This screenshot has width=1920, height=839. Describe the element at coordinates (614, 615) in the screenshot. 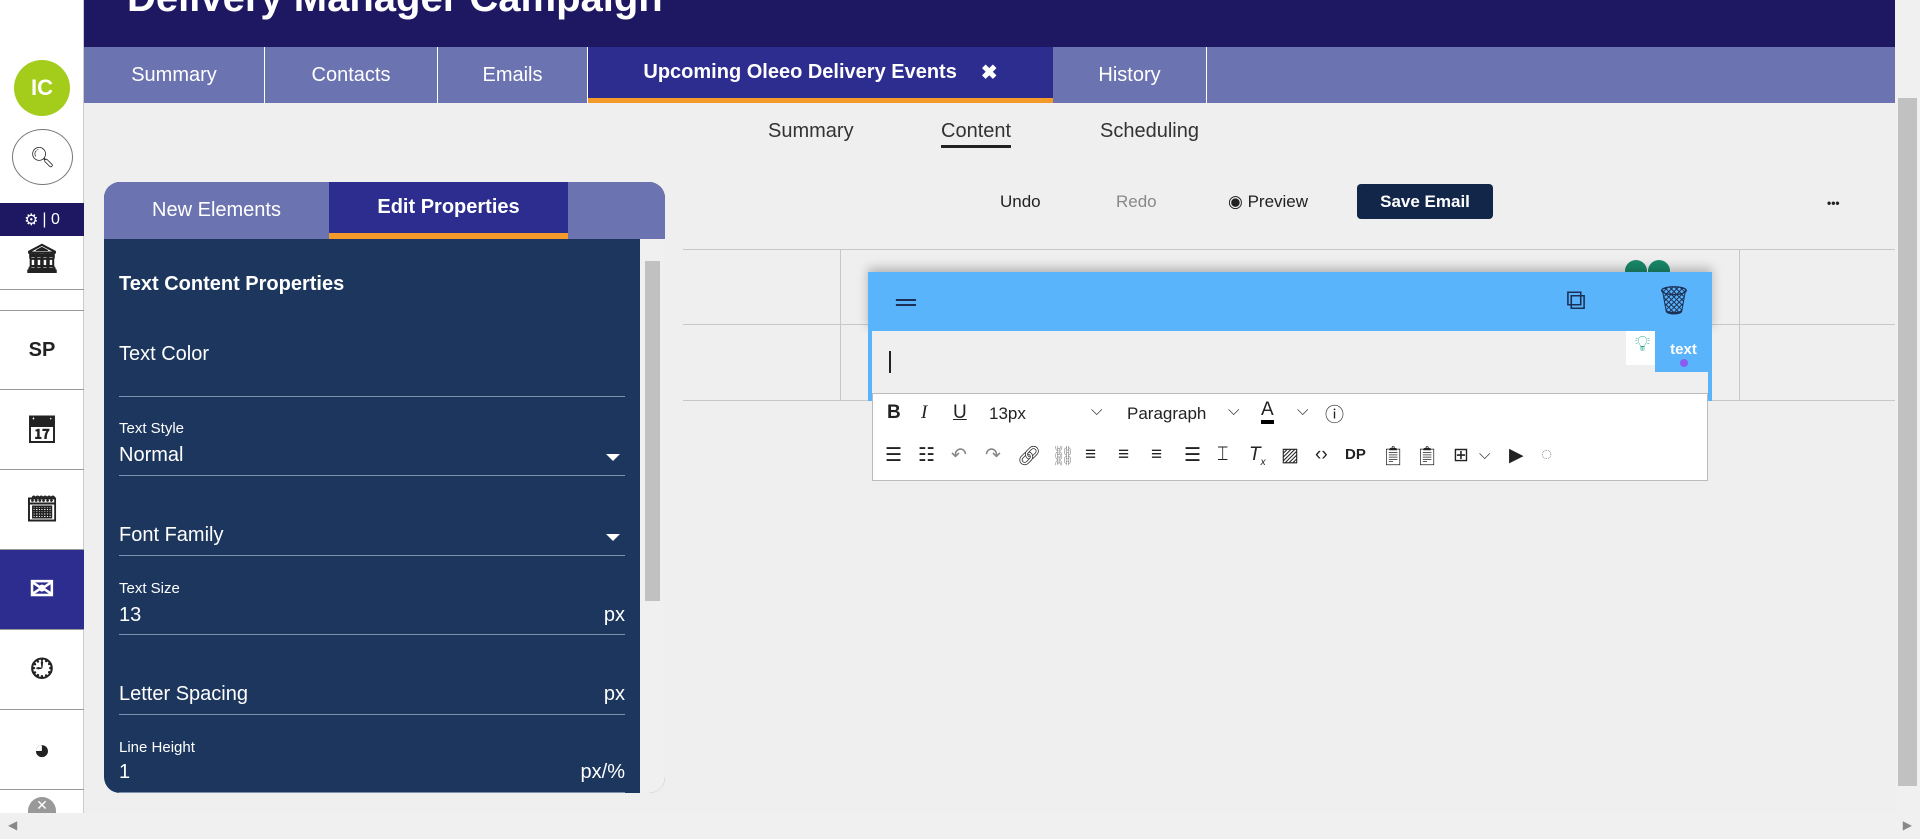

I see `text-size-unit: px` at that location.